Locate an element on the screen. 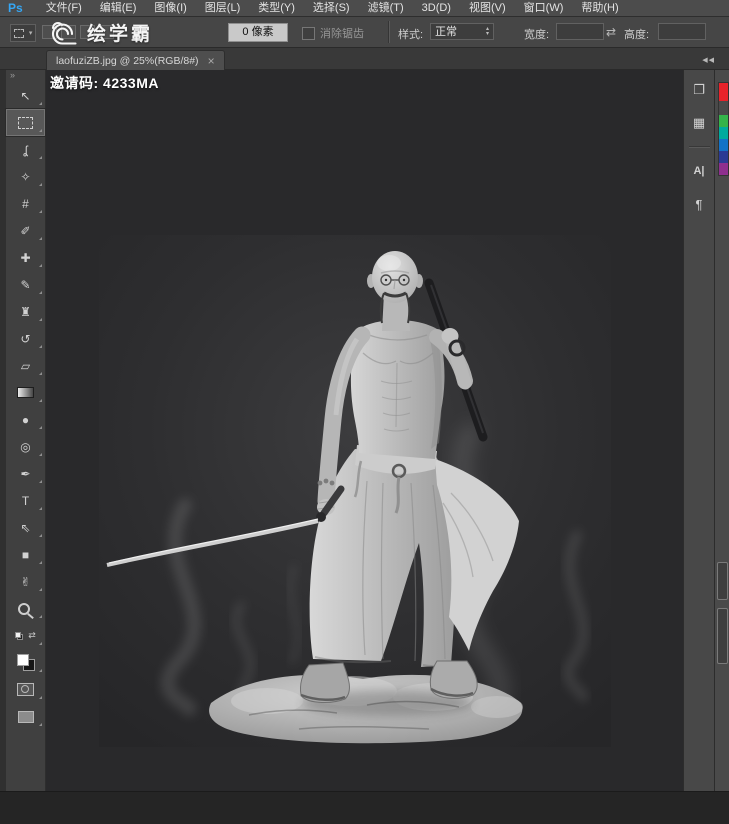 The image size is (729, 824). color-spectrum-bar is located at coordinates (723, 129).